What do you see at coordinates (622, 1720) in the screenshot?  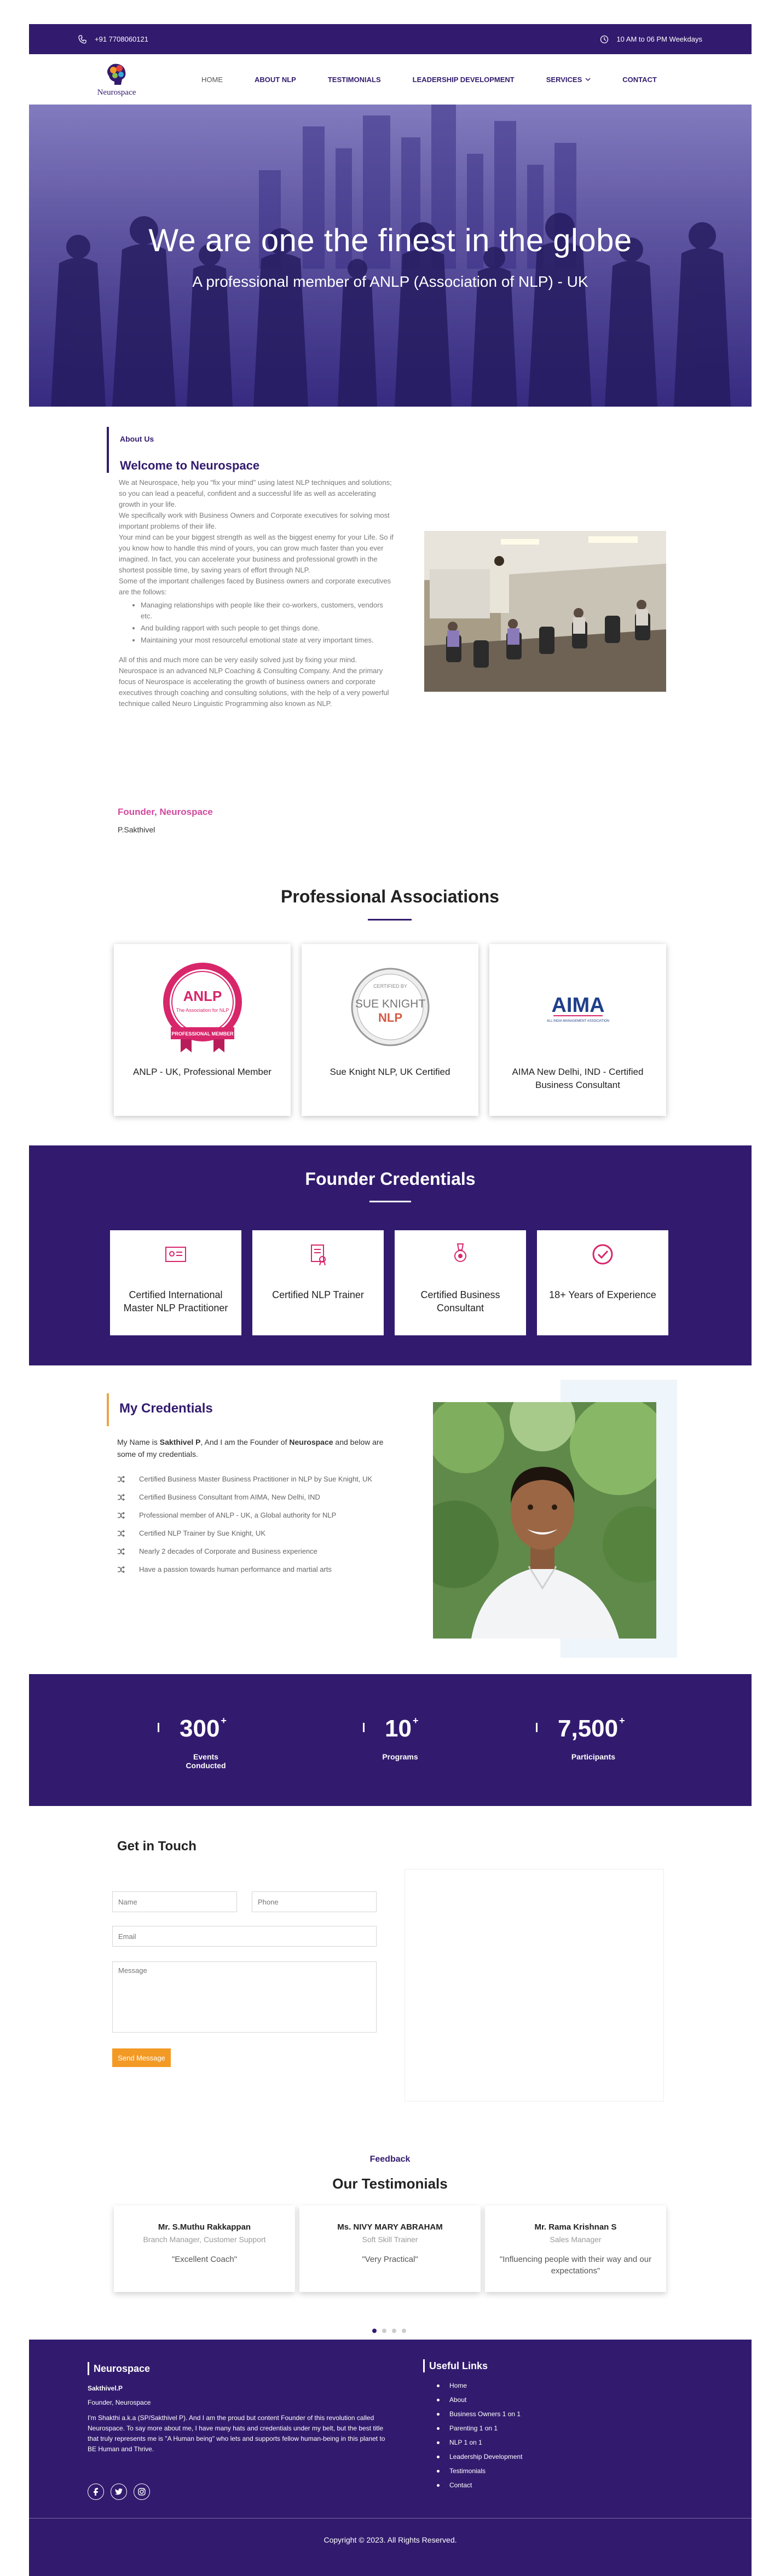 I see `stat-suffix: +` at bounding box center [622, 1720].